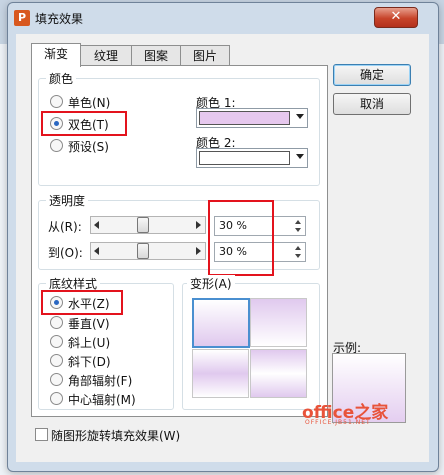 This screenshot has width=444, height=475. Describe the element at coordinates (56, 302) in the screenshot. I see `radio-horizontal` at that location.